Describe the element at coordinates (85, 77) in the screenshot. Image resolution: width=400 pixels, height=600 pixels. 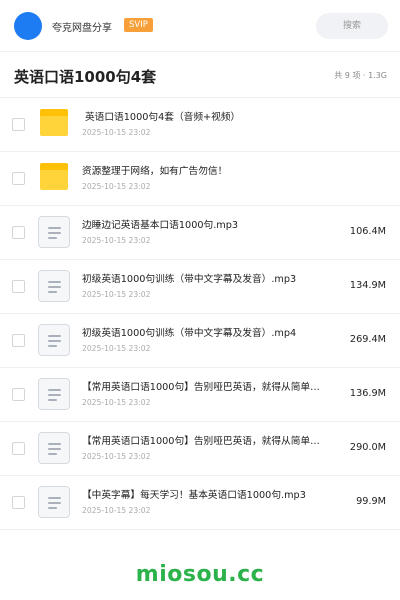
I see `page-title: 英语口语1000句4套` at that location.